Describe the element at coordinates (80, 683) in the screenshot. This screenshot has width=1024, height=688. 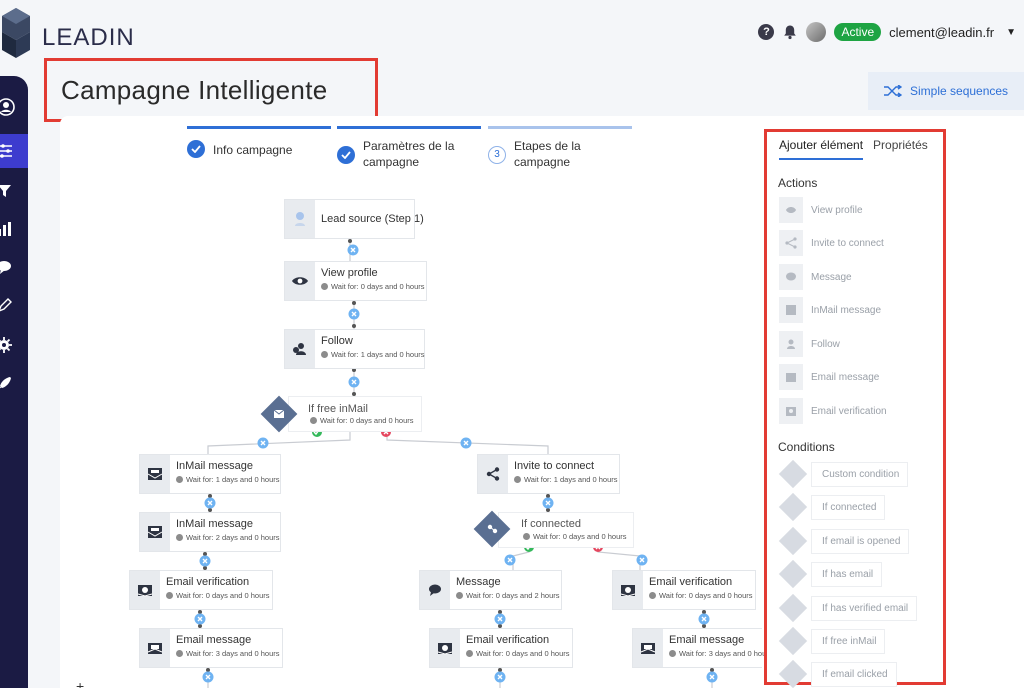
I see `zoom-in-icon: +` at that location.